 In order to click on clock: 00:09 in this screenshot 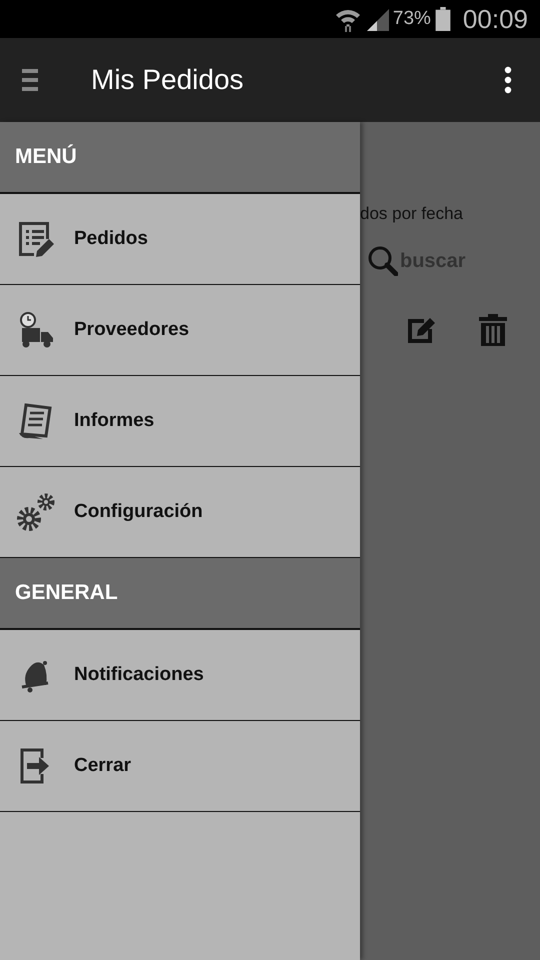, I will do `click(495, 19)`.